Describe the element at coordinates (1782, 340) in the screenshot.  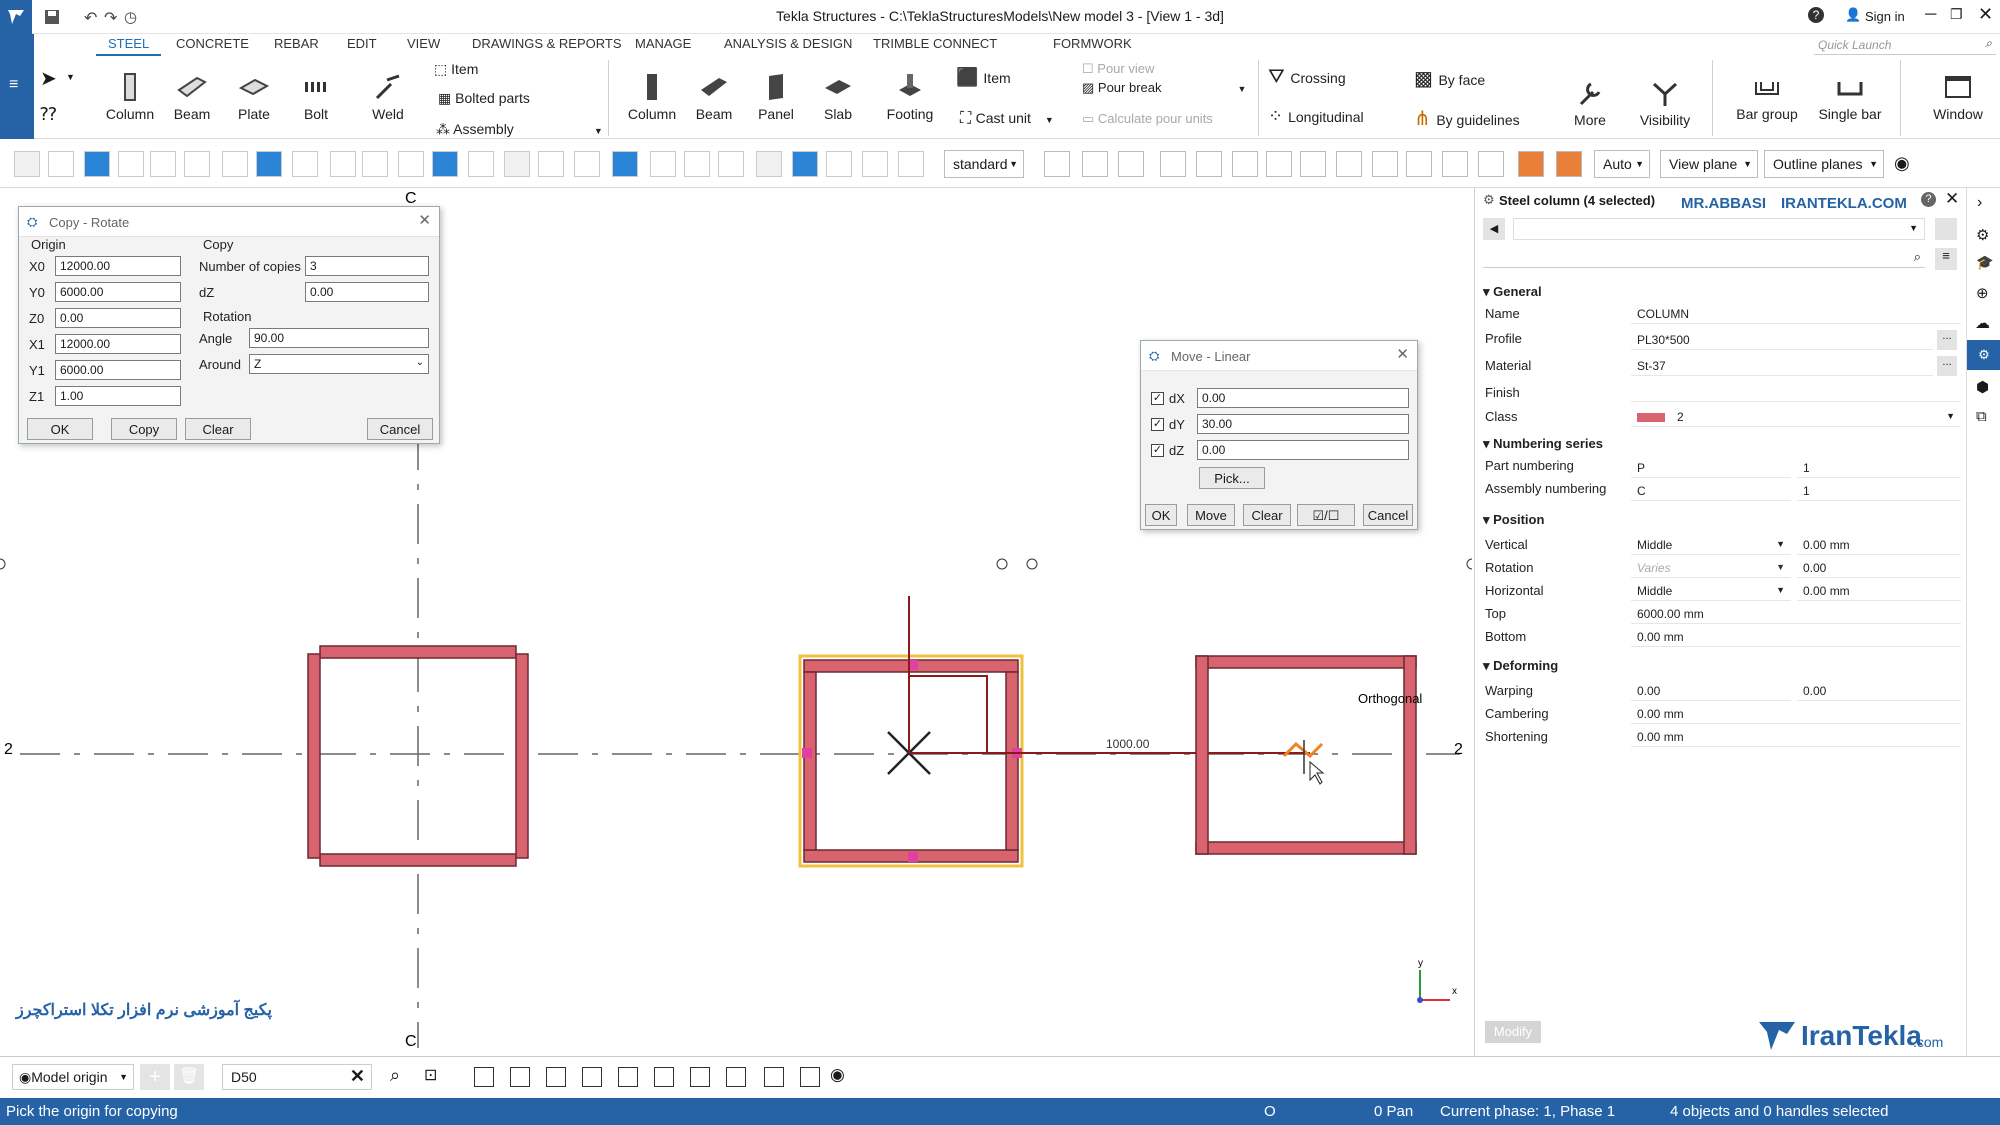
I see `profile-field: PL30*500` at that location.